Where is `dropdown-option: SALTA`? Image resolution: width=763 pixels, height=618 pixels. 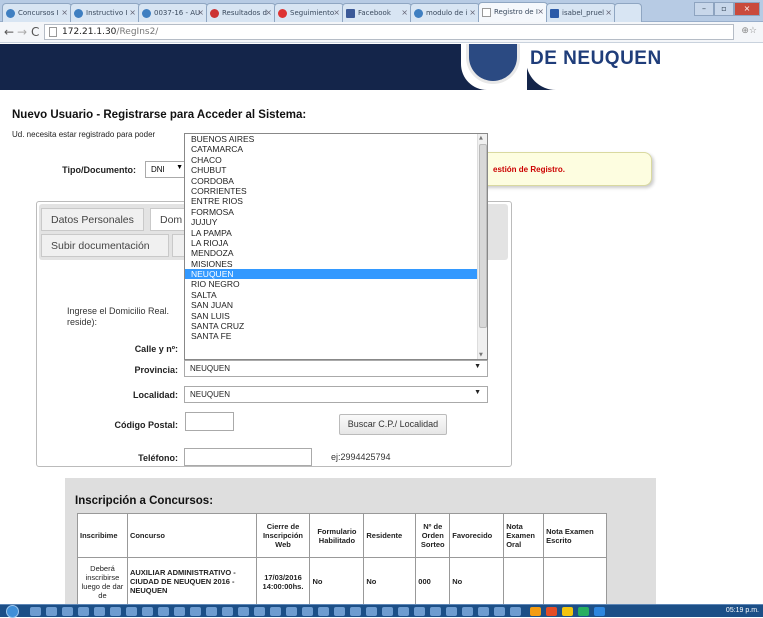 dropdown-option: SALTA is located at coordinates (336, 295).